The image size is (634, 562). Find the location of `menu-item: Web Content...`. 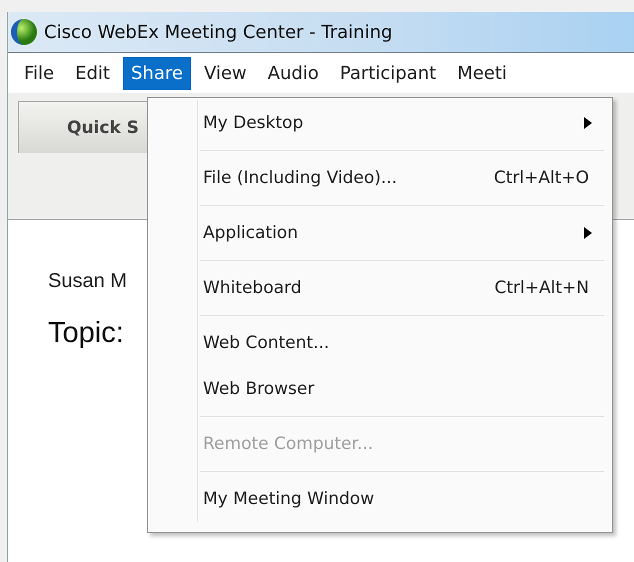

menu-item: Web Content... is located at coordinates (380, 343).